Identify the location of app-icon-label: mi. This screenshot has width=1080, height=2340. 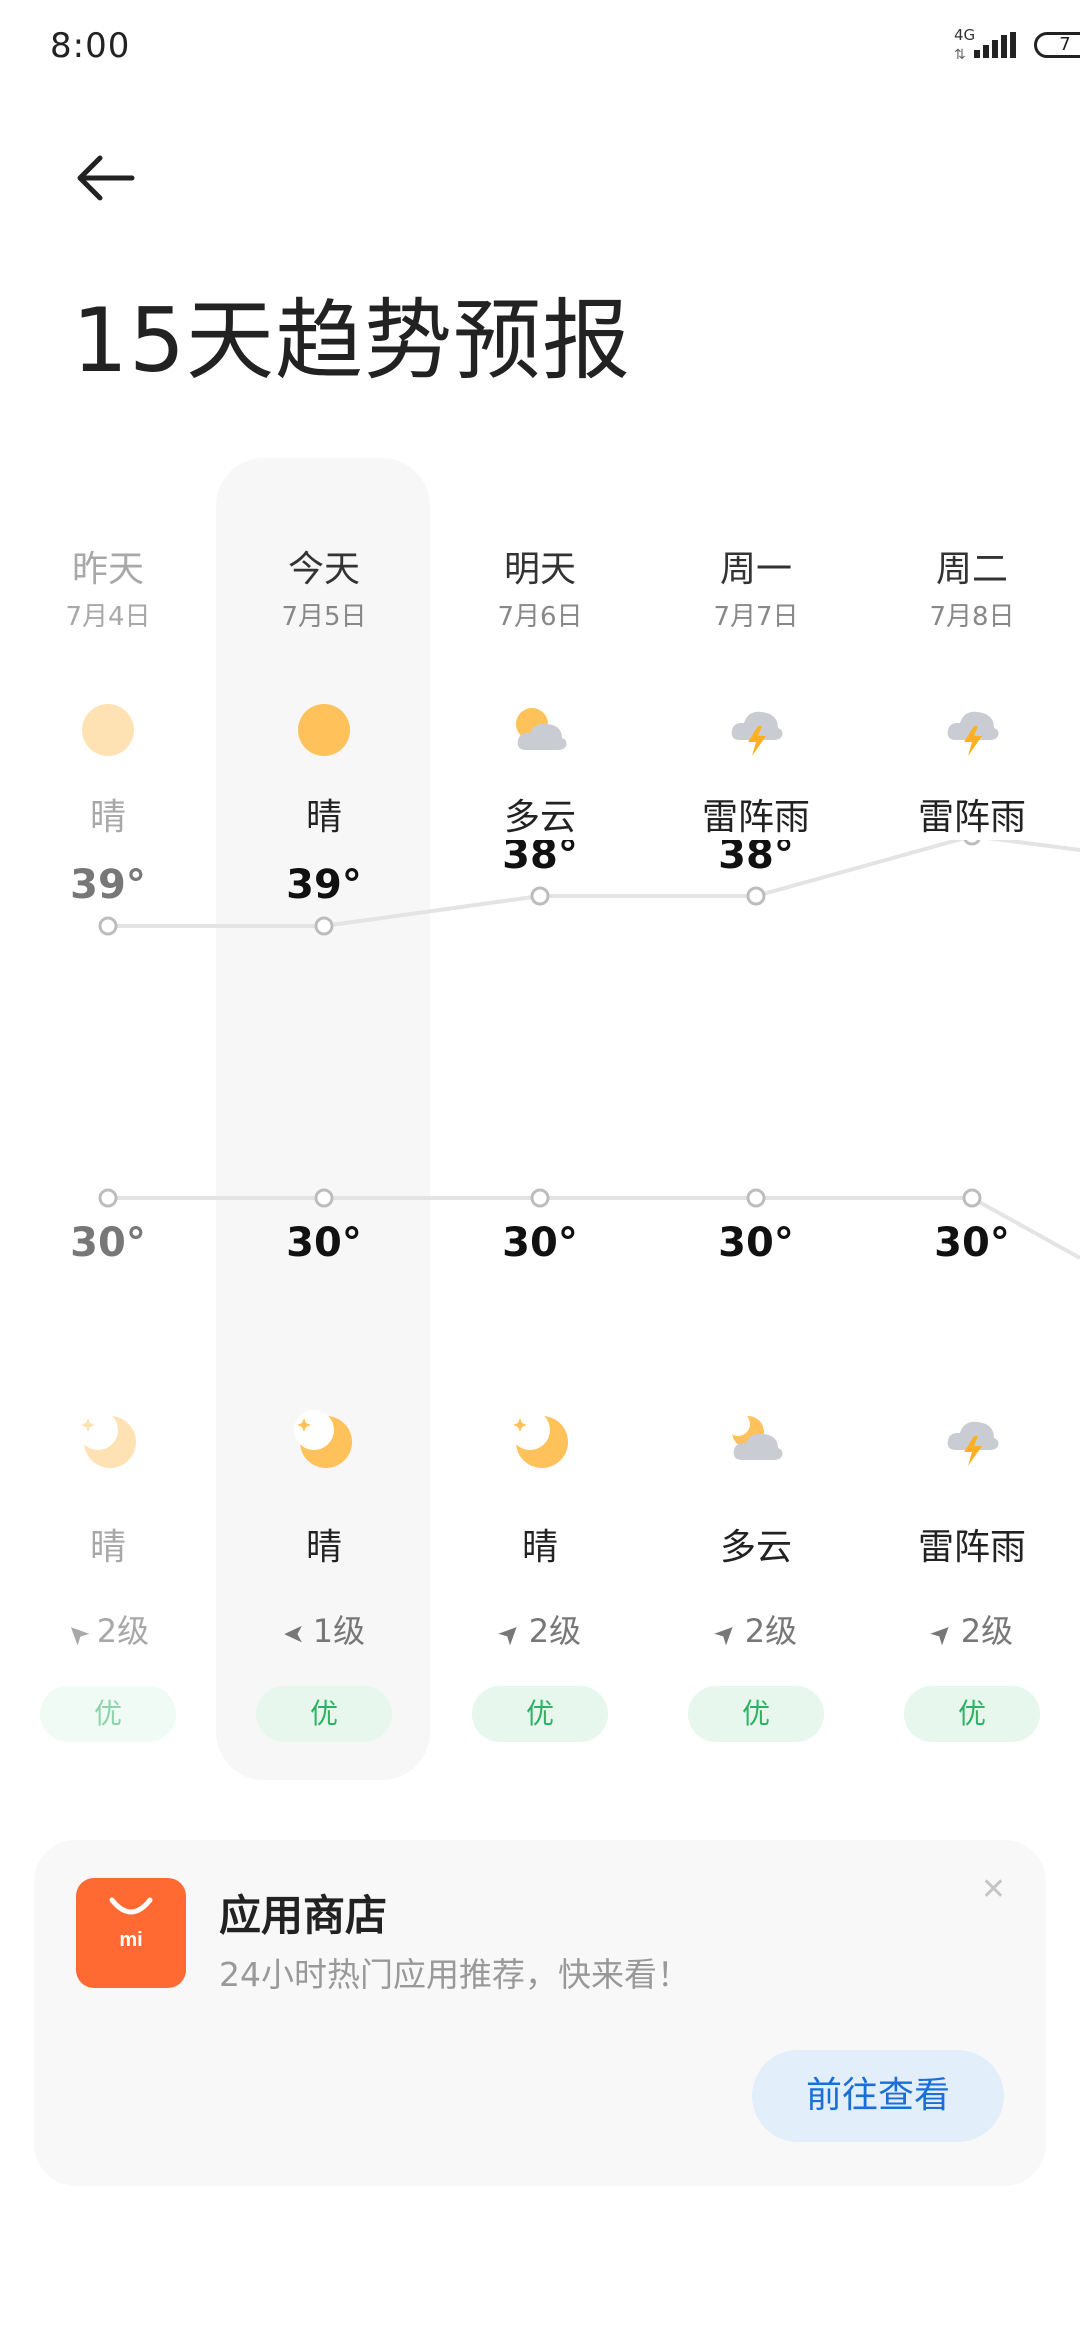
(130, 1940).